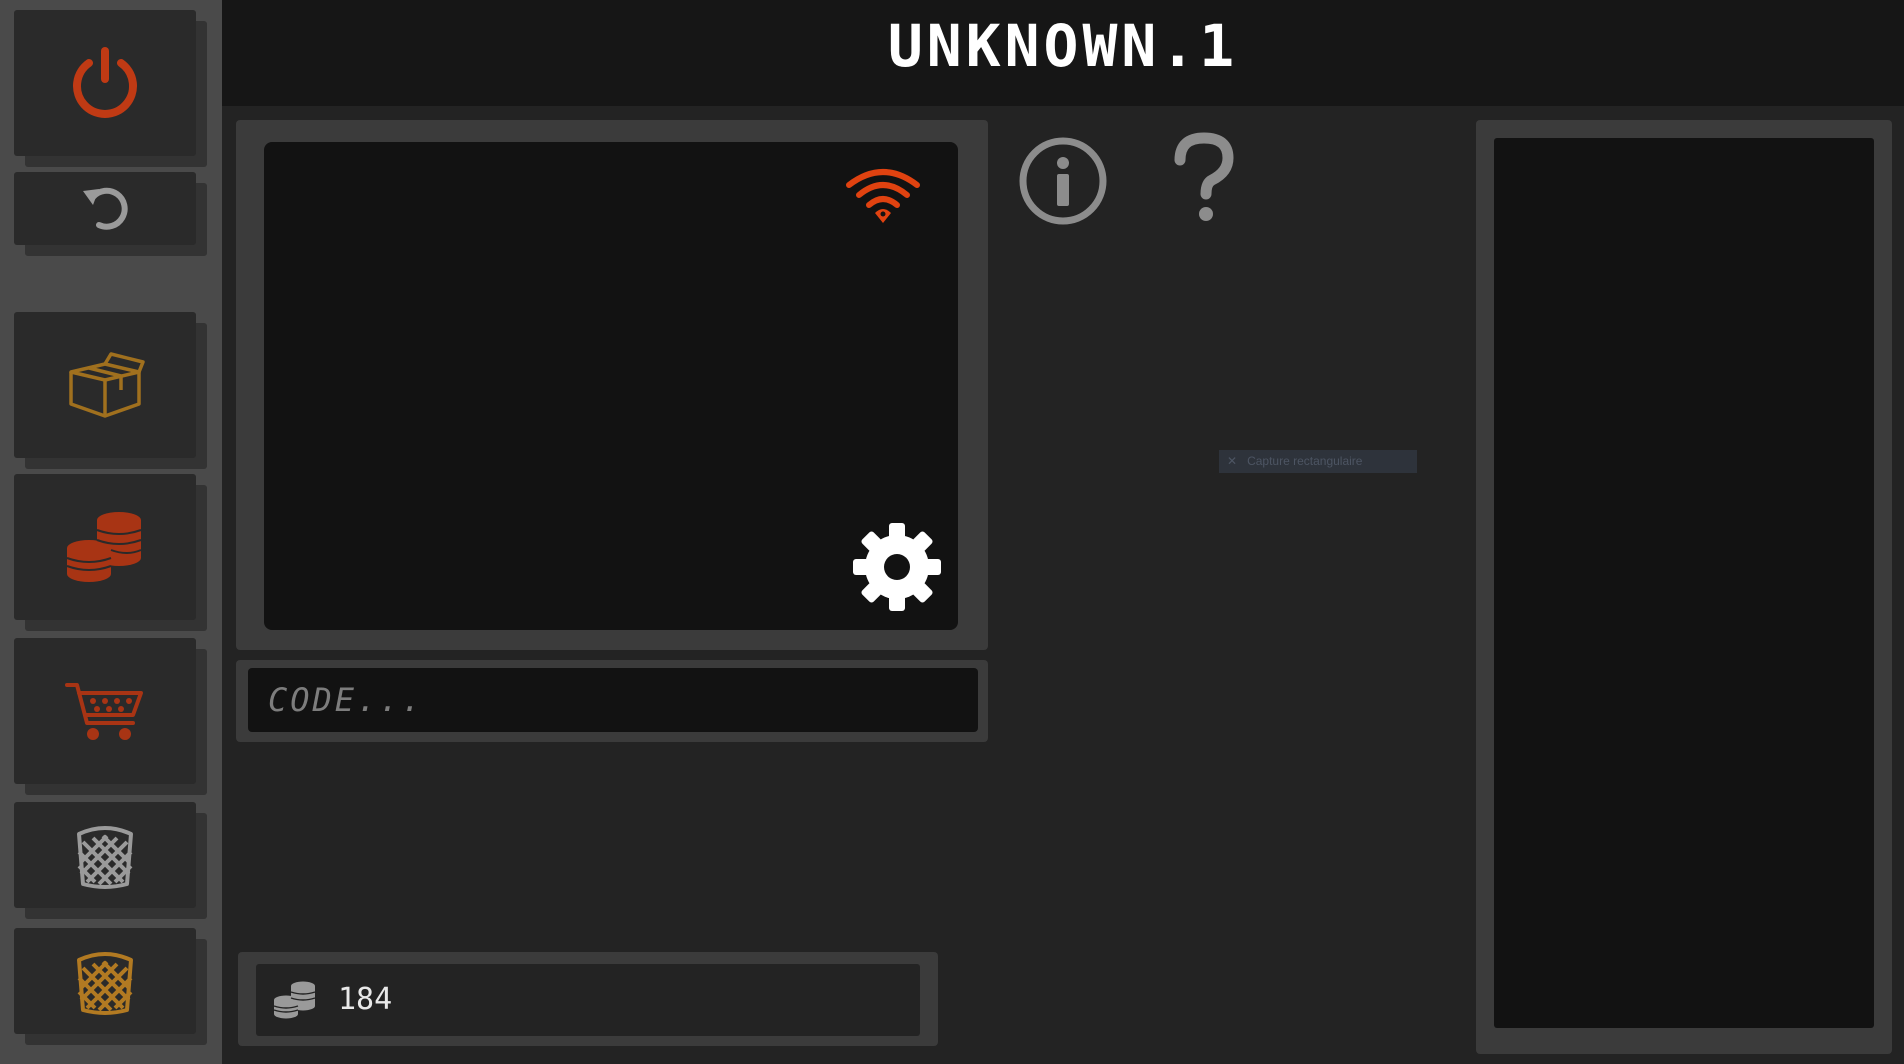  I want to click on sidebar, so click(111, 532).